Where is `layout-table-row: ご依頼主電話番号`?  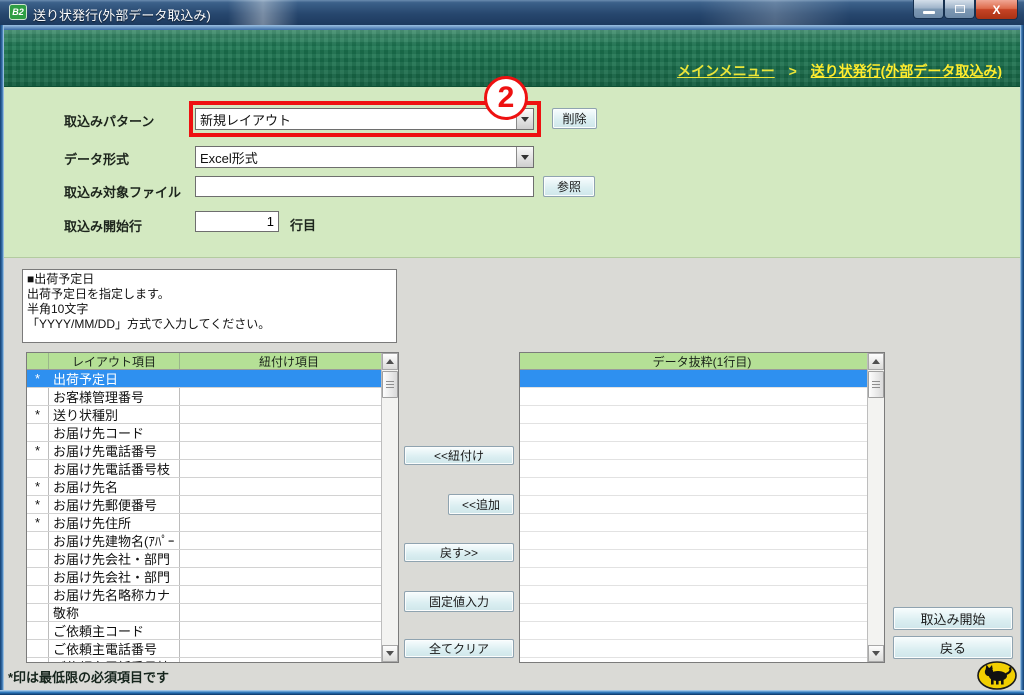
layout-table-row: ご依頼主電話番号 is located at coordinates (204, 649).